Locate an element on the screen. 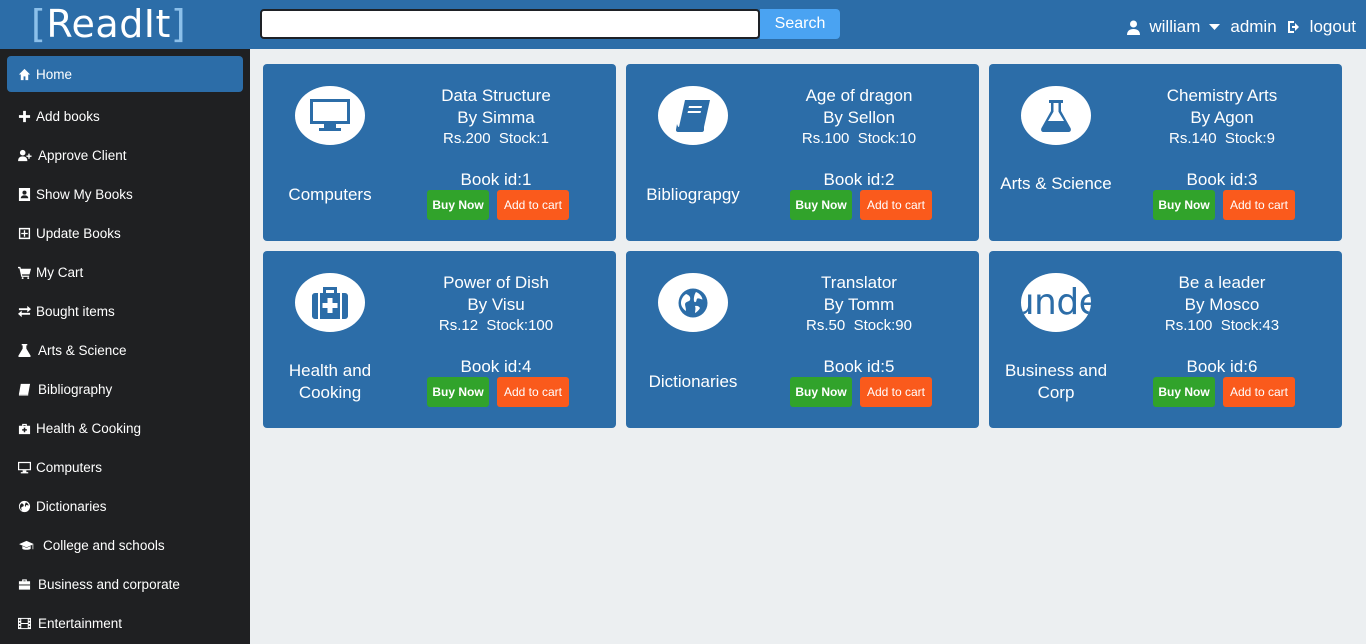 The height and width of the screenshot is (644, 1366). book-price-stock: Rs.100 Stock:10 is located at coordinates (859, 139).